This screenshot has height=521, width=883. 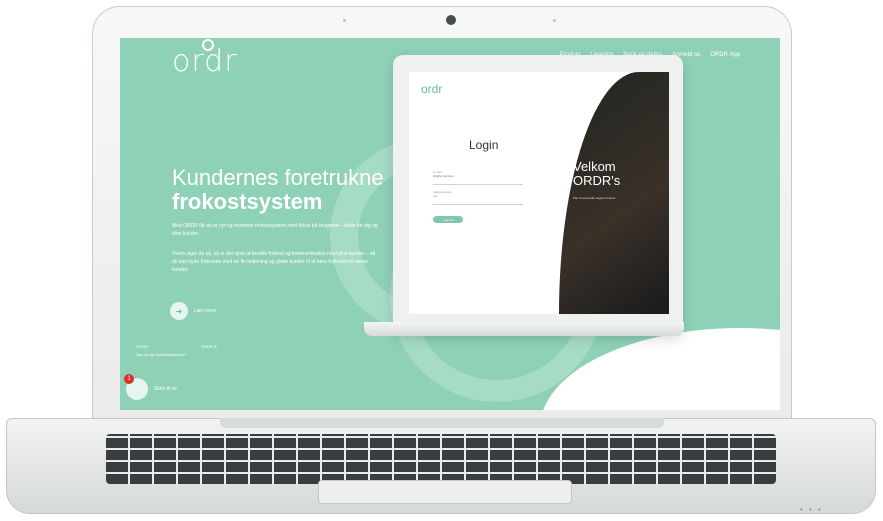 I want to click on keyboard, so click(x=441, y=459).